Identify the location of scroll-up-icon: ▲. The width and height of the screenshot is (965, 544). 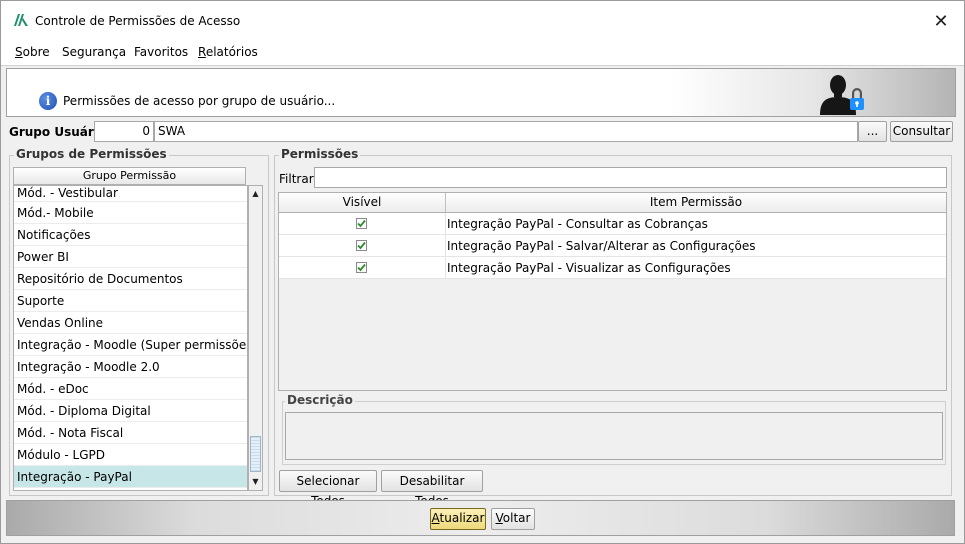
(255, 194).